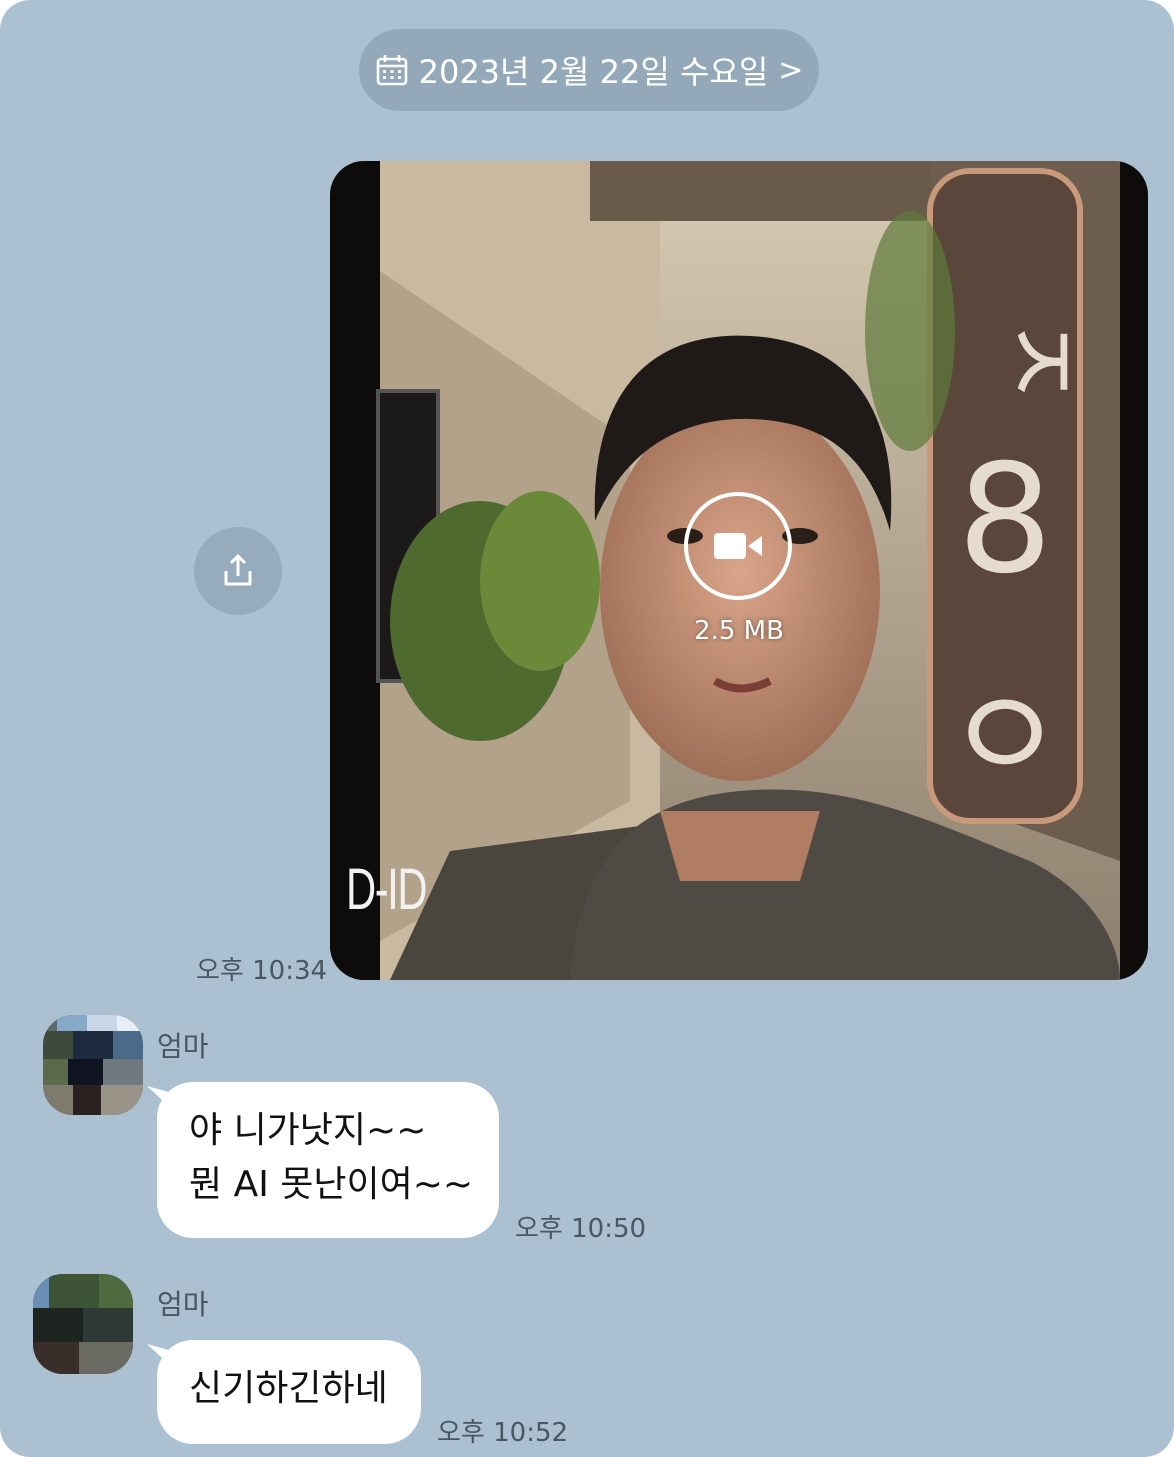 The width and height of the screenshot is (1174, 1457). I want to click on svg-text: 8, so click(1004, 520).